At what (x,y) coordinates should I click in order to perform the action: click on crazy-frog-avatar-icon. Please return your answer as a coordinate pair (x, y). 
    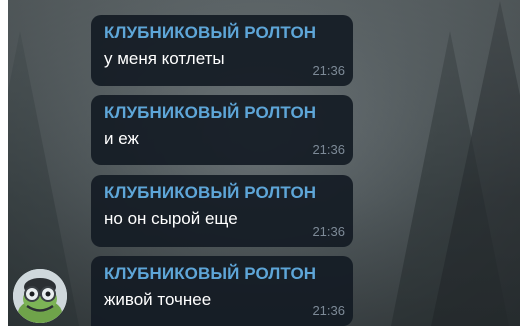
    Looking at the image, I should click on (40, 296).